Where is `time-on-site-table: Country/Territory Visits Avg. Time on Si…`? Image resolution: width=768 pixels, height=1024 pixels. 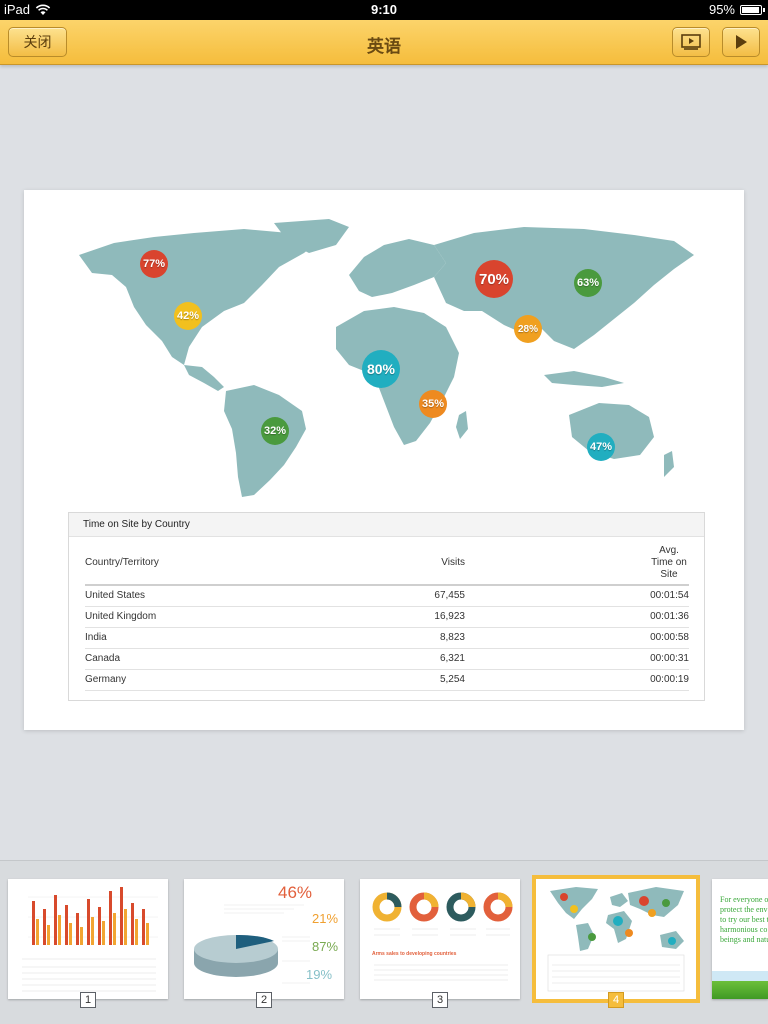 time-on-site-table: Country/Territory Visits Avg. Time on Si… is located at coordinates (387, 616).